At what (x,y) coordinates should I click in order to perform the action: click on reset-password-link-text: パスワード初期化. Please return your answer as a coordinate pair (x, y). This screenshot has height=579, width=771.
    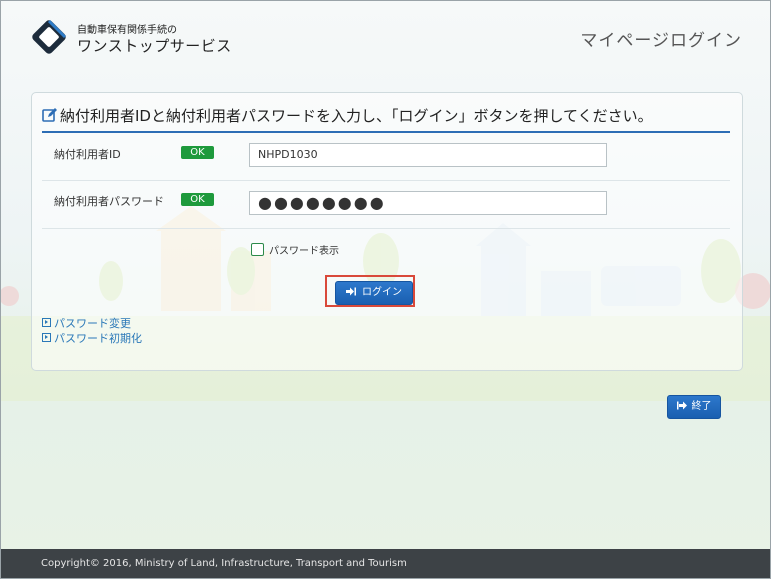
    Looking at the image, I should click on (98, 338).